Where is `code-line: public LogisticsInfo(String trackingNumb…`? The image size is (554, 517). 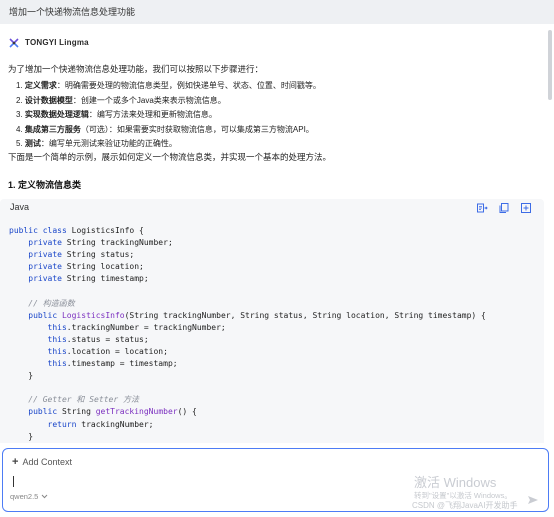
code-line: public LogisticsInfo(String trackingNumb… is located at coordinates (257, 315).